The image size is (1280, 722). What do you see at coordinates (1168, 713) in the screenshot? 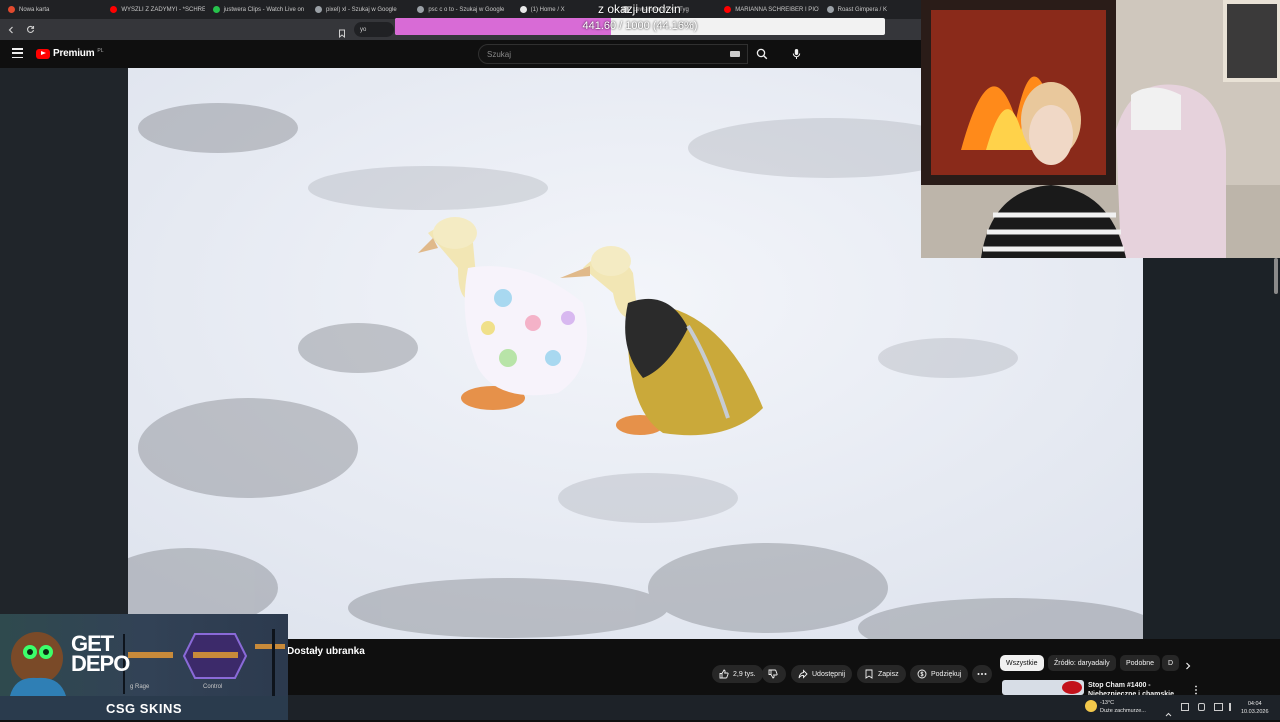
I see `tray-chevron-icon` at bounding box center [1168, 713].